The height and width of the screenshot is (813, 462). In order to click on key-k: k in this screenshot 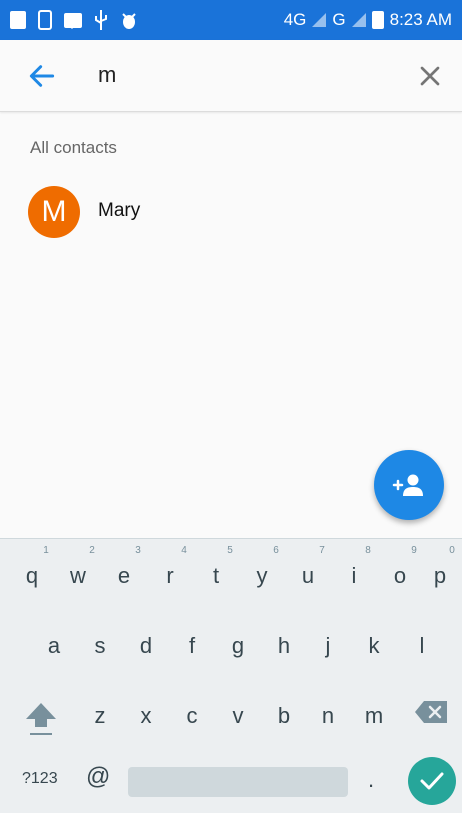, I will do `click(374, 646)`.